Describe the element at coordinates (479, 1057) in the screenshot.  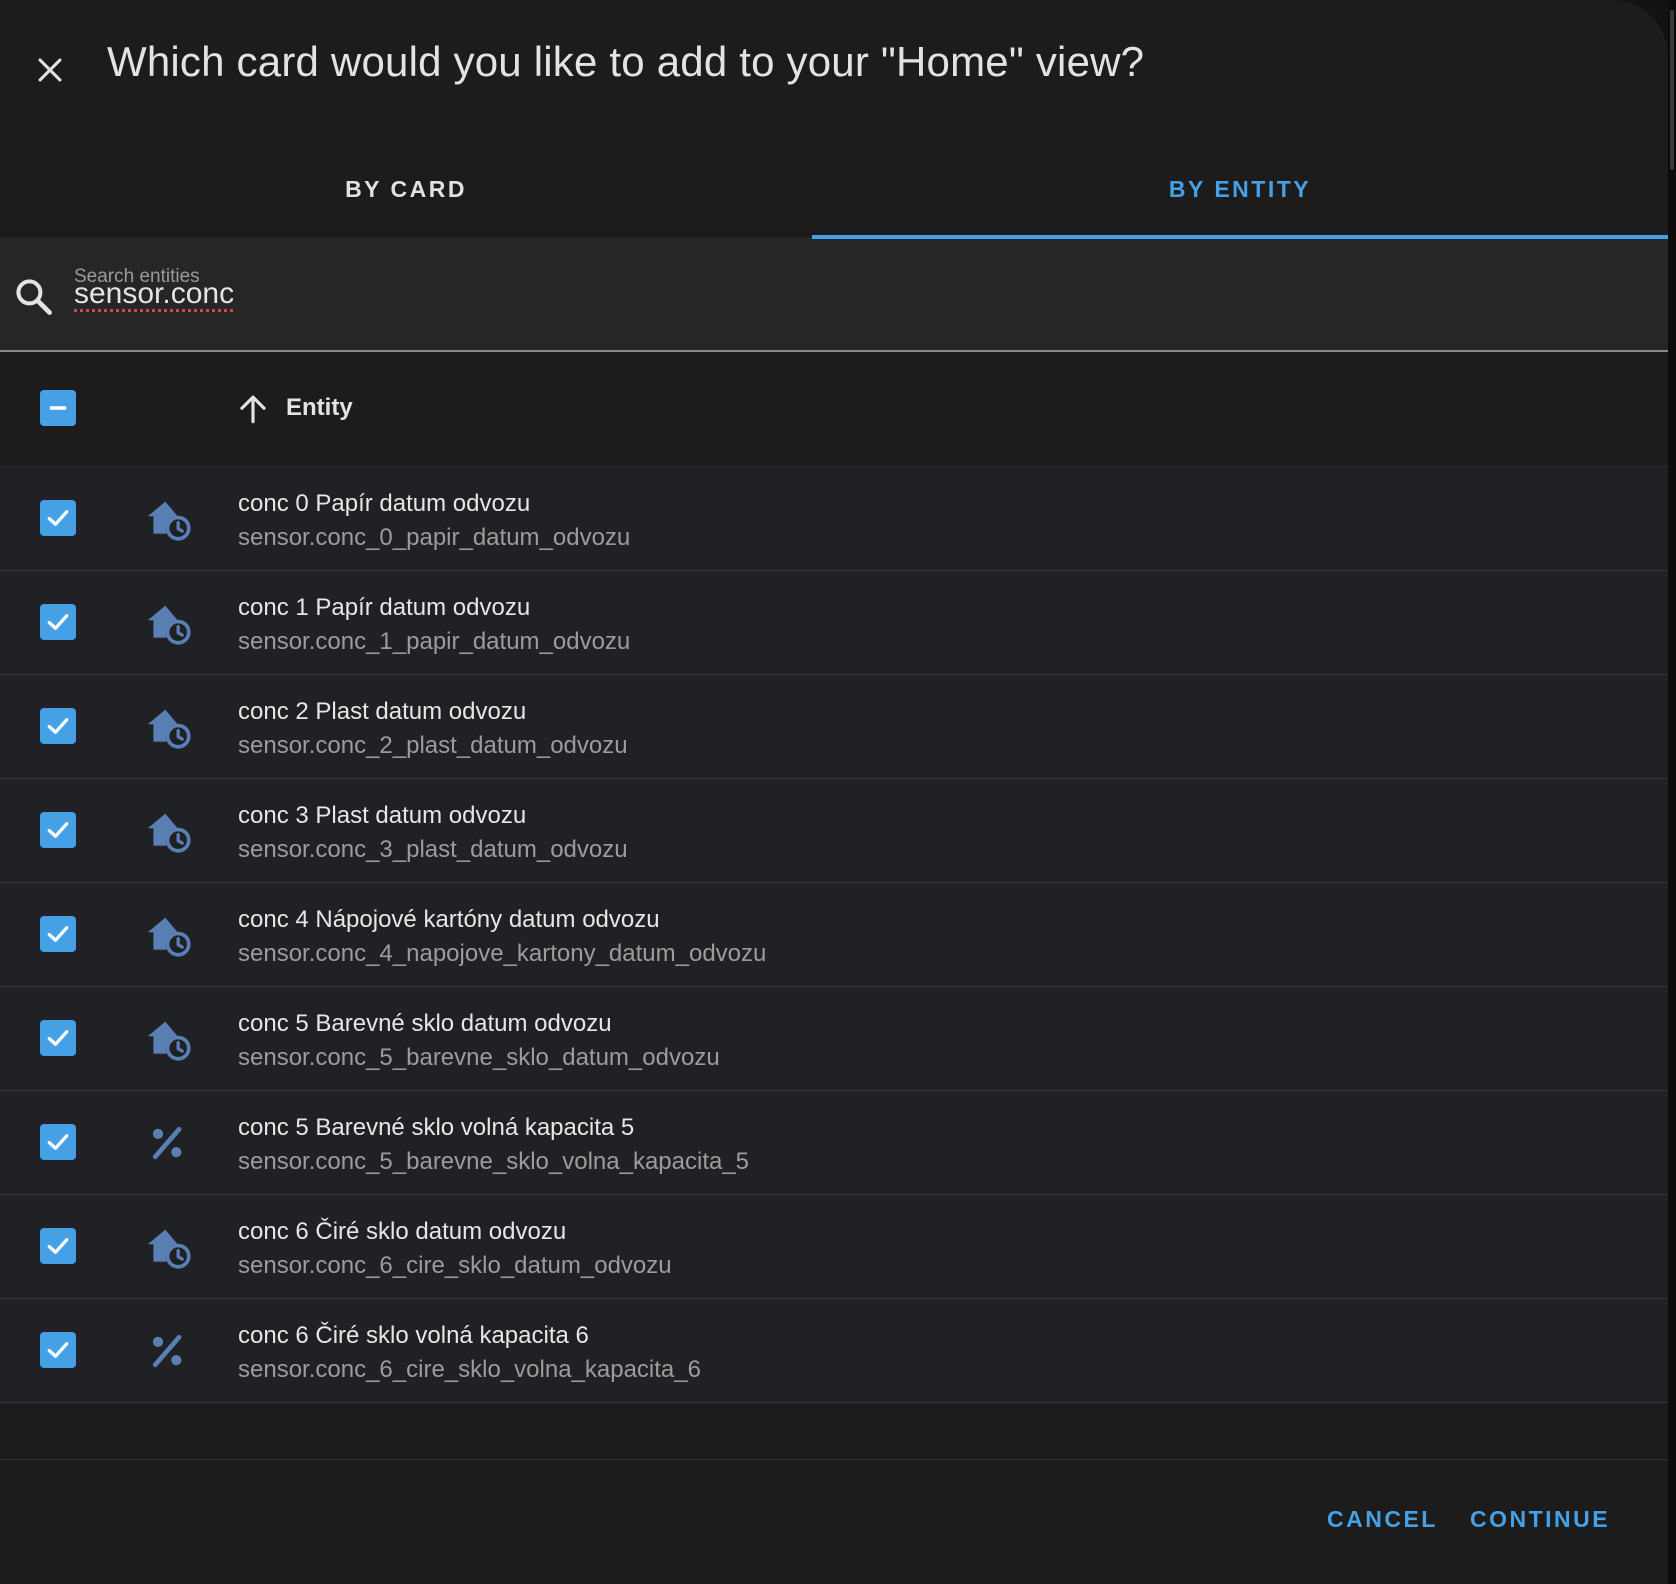
I see `entity-id: sensor.conc_5_barevne_sklo_datum_odvozu` at that location.